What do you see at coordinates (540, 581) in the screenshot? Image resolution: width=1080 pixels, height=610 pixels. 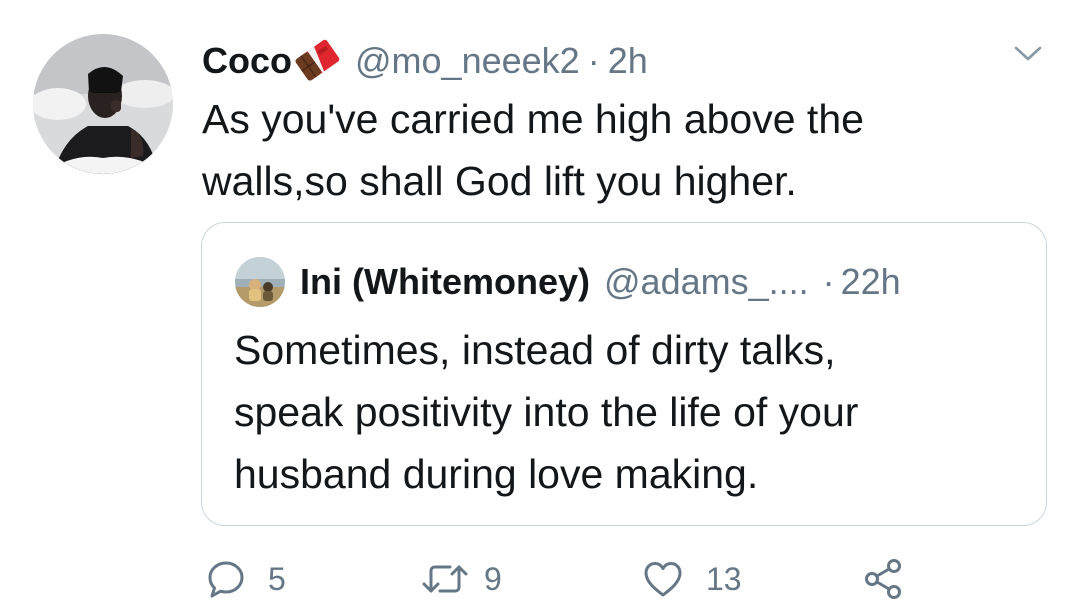 I see `tweet-action-bar: 5 9 13` at bounding box center [540, 581].